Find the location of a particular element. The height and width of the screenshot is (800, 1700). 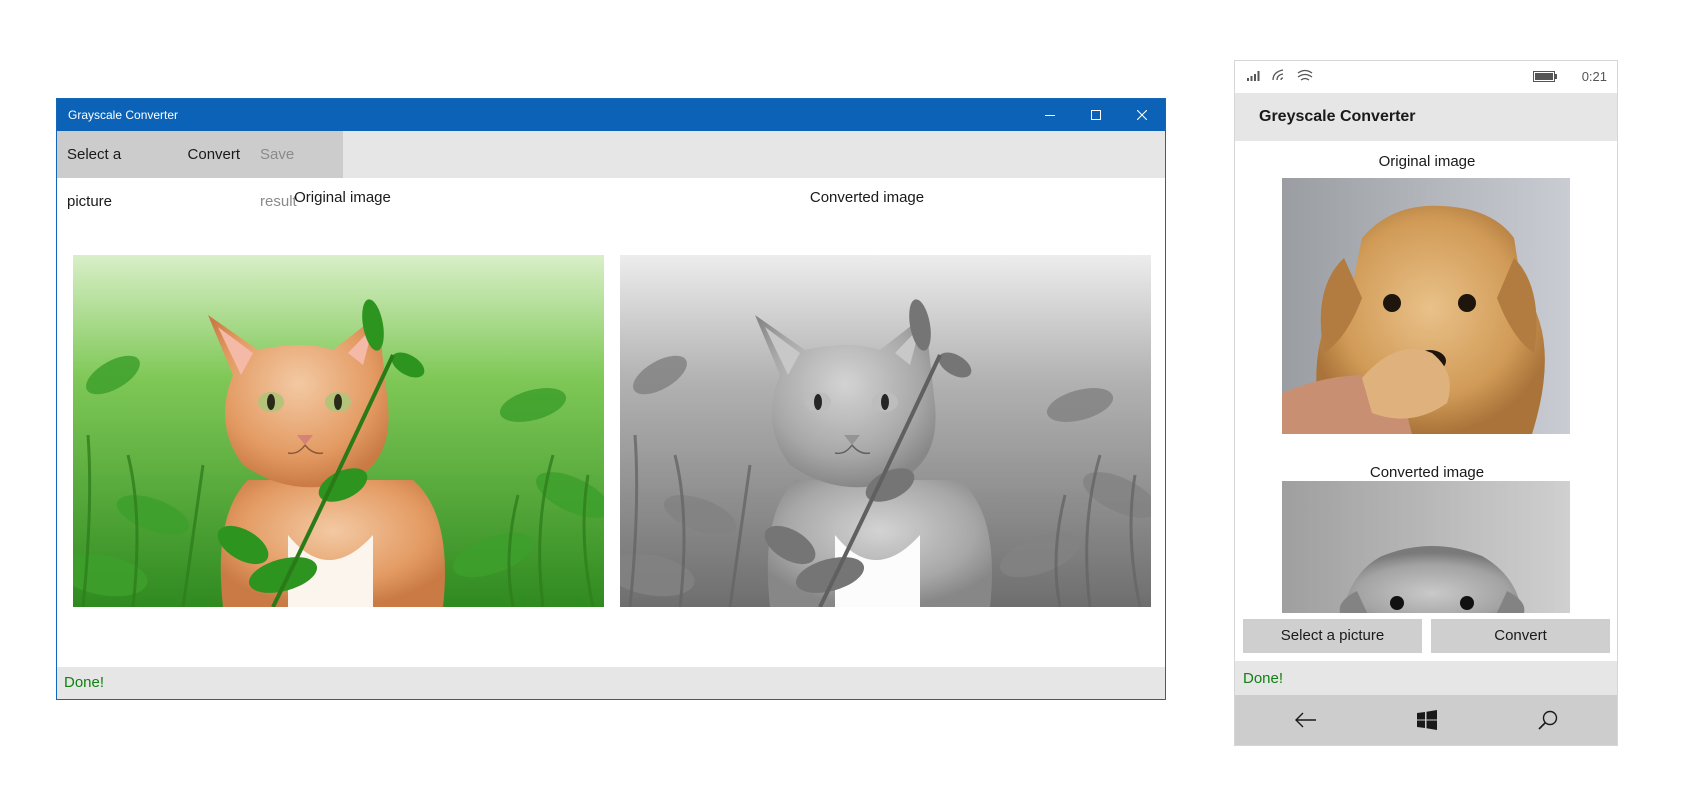

convert-button: Convert is located at coordinates (214, 154).